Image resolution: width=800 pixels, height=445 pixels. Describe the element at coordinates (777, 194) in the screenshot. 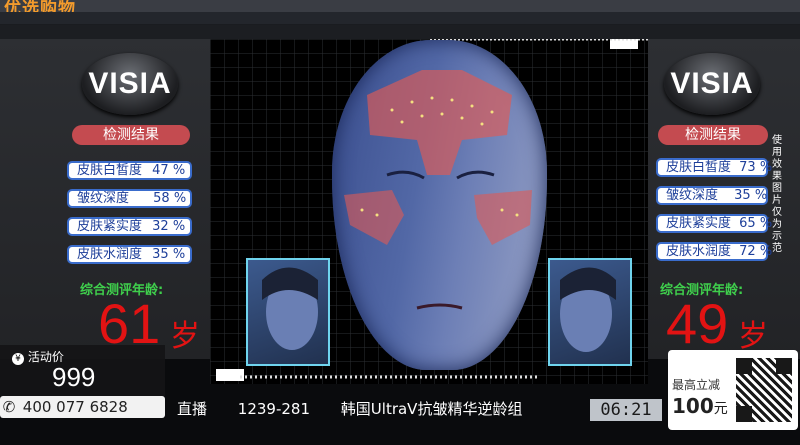

I see `disclaimer-note: 使用效果图片仅为示范` at that location.